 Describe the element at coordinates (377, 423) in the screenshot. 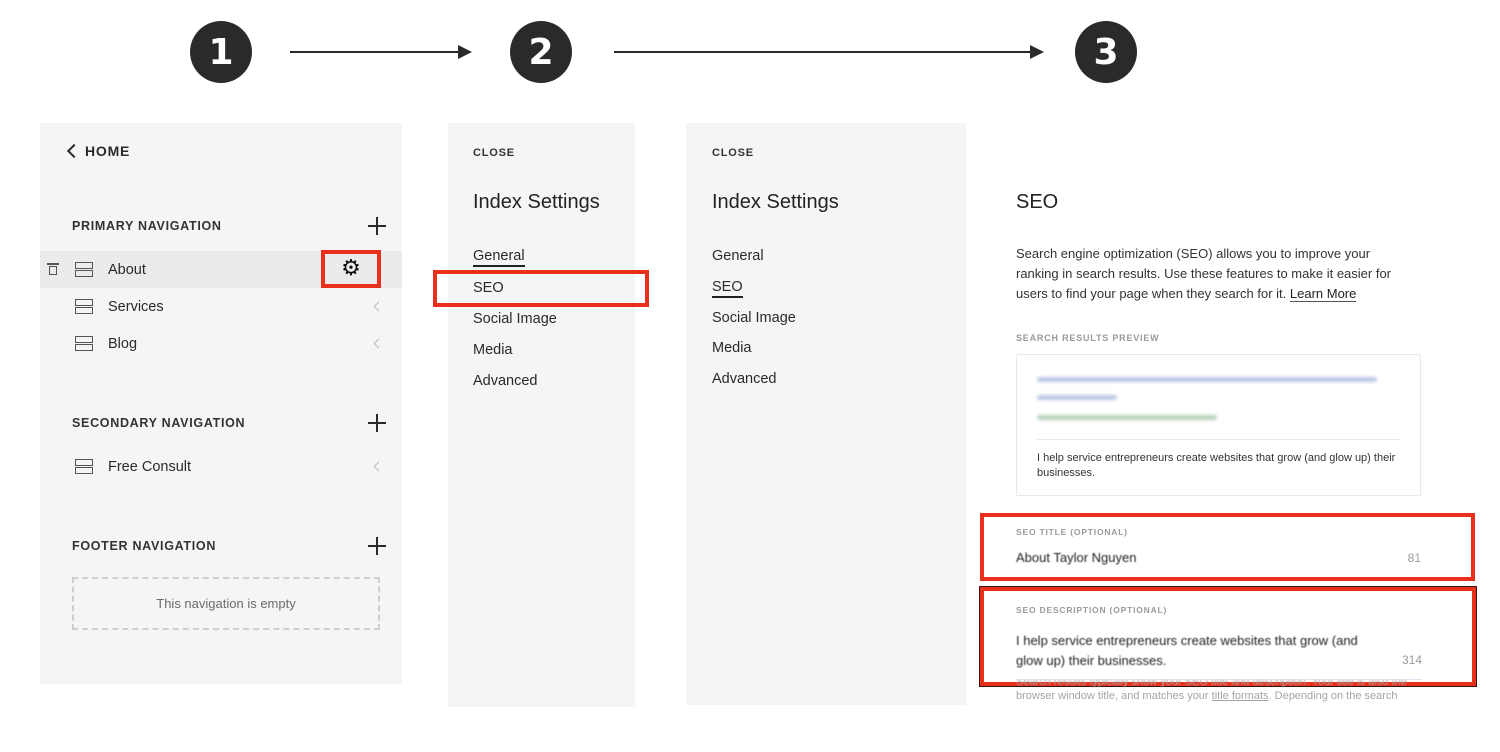

I see `add-secondary-nav-button` at that location.